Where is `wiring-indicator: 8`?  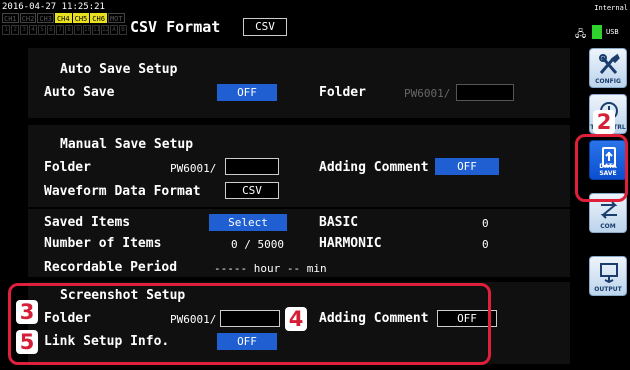 wiring-indicator: 8 is located at coordinates (69, 30).